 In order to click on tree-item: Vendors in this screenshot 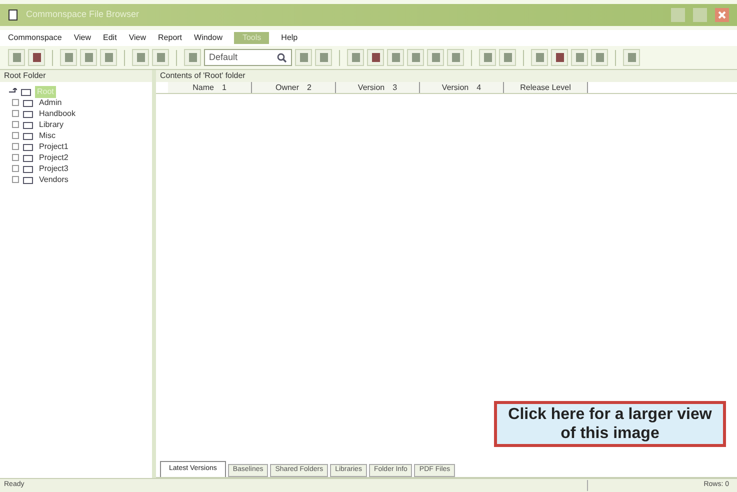, I will do `click(53, 180)`.